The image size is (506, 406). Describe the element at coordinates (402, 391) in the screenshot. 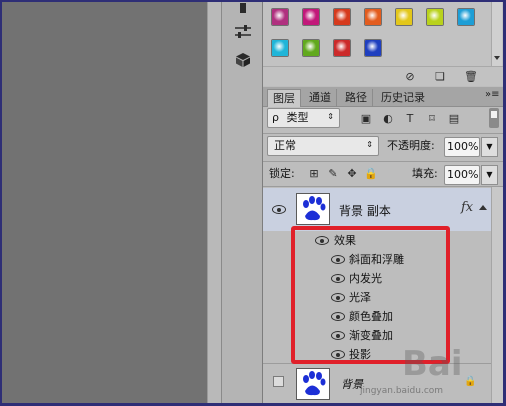

I see `watermark-text: jingyan.baidu.com` at that location.